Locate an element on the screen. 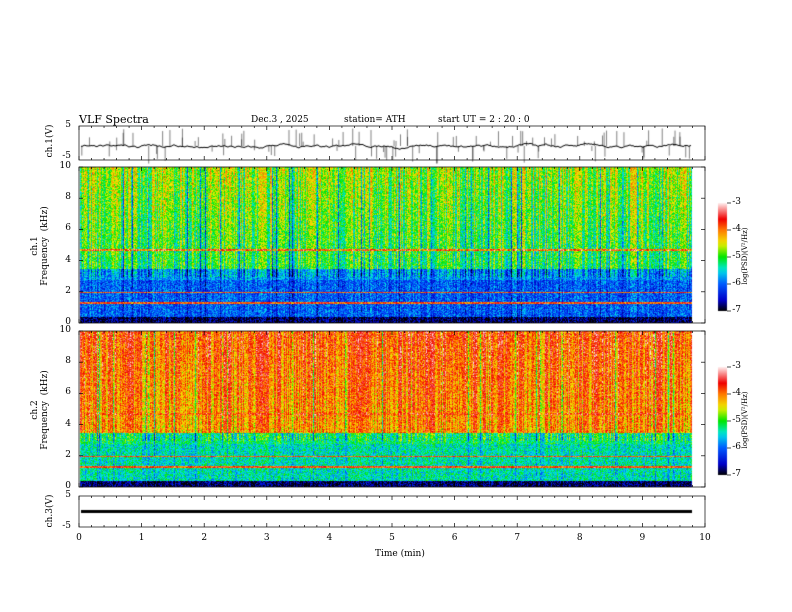  freq-y-tick-label: 0 is located at coordinates (68, 486).